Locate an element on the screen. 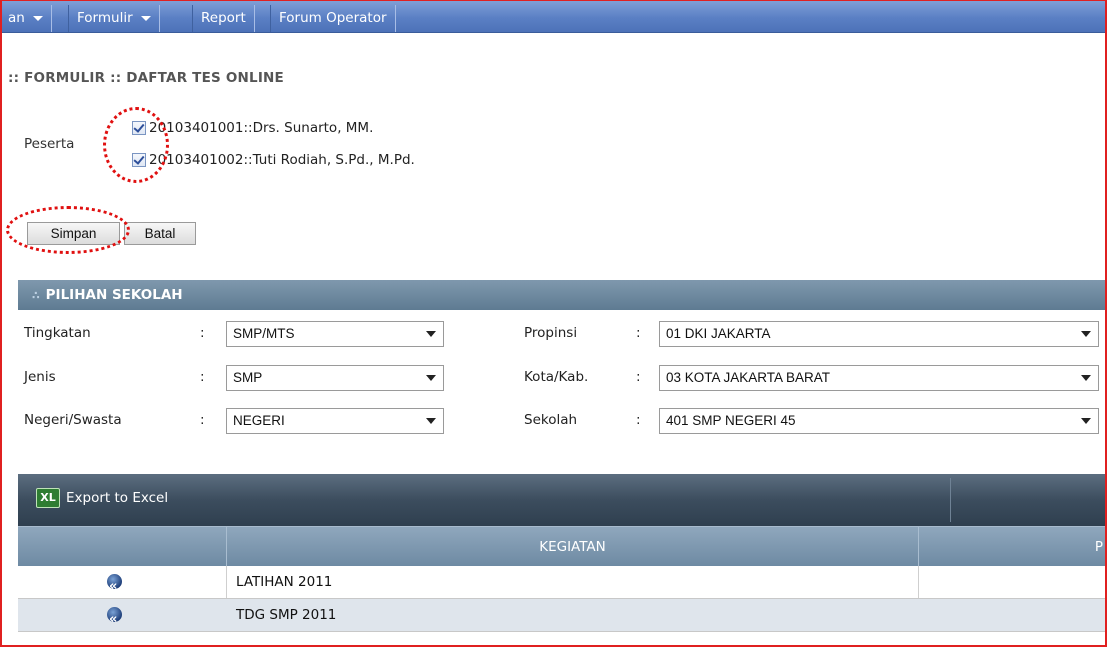  negeri-swasta-value: NEGERI is located at coordinates (259, 420).